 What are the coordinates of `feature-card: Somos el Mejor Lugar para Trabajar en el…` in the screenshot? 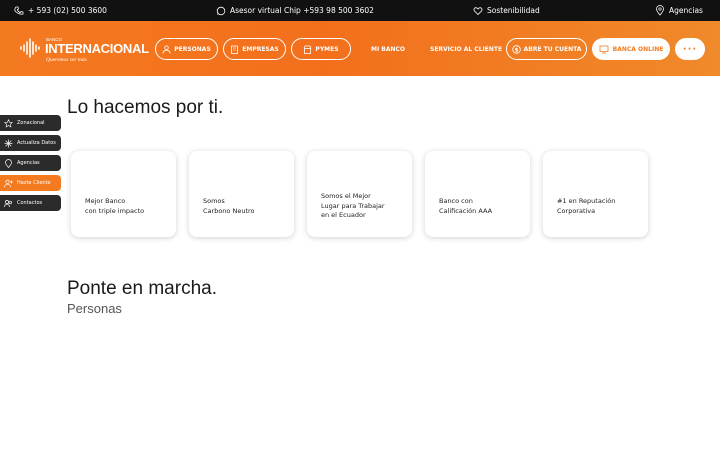 It's located at (359, 194).